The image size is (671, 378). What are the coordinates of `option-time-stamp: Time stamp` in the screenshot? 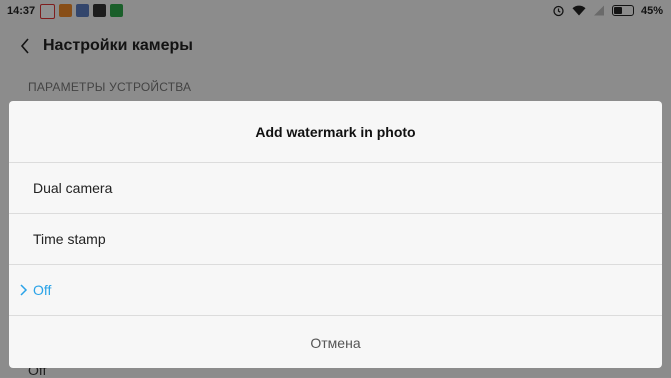 It's located at (335, 239).